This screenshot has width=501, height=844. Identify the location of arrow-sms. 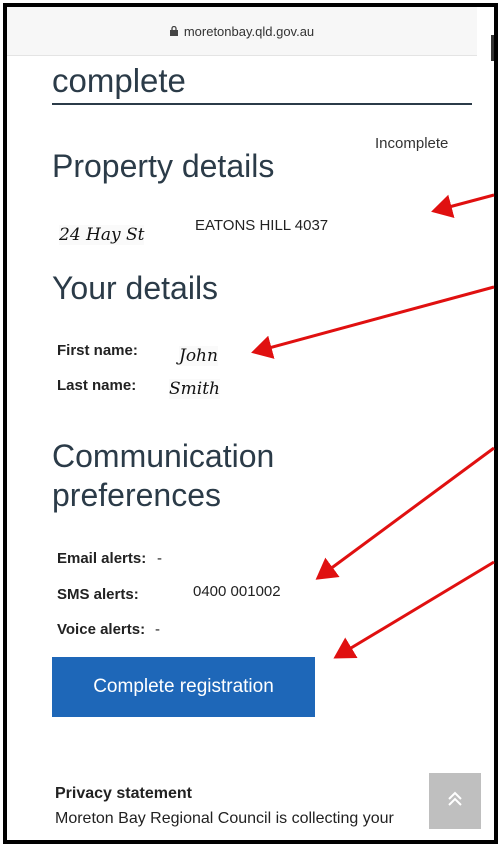
(405, 513).